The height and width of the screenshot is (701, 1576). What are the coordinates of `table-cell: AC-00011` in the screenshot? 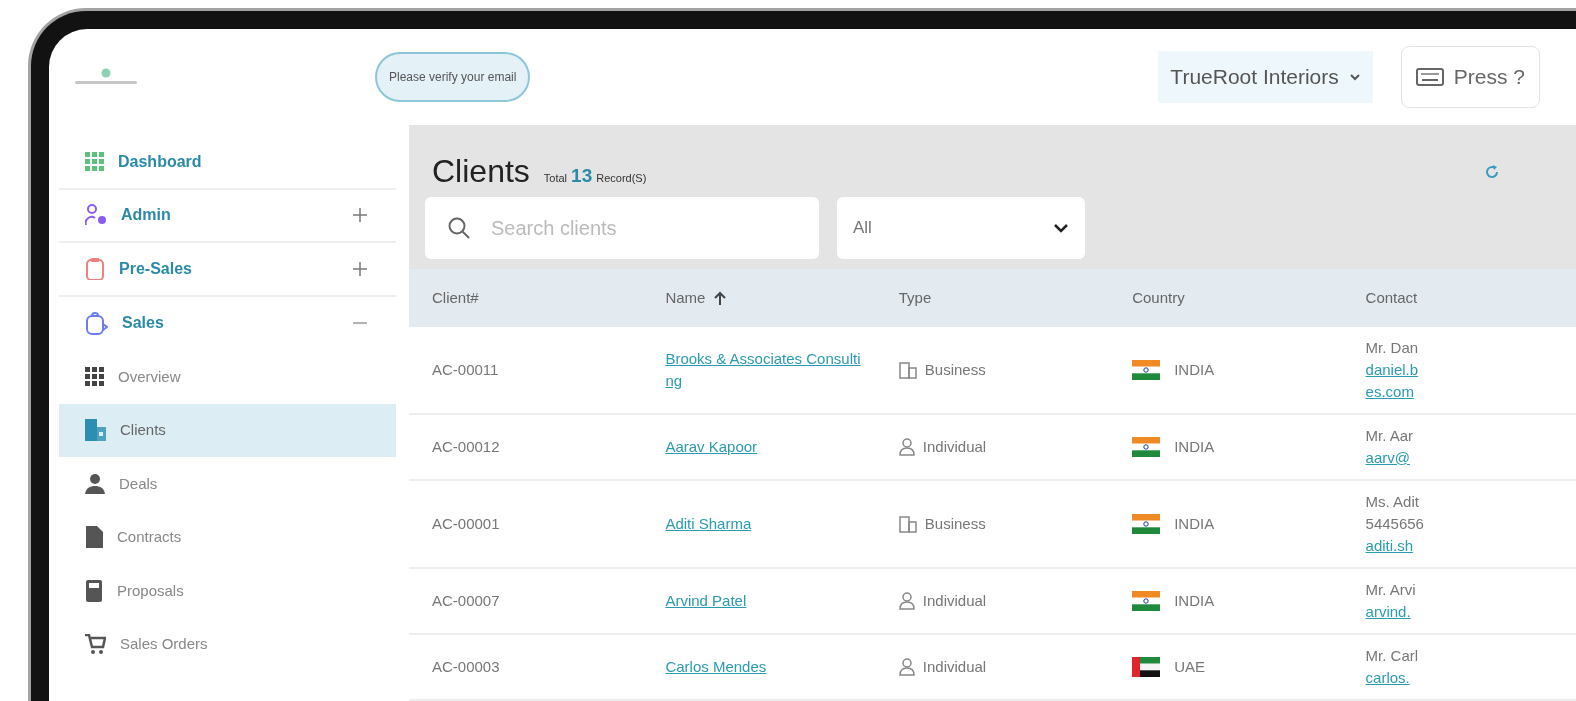 It's located at (526, 370).